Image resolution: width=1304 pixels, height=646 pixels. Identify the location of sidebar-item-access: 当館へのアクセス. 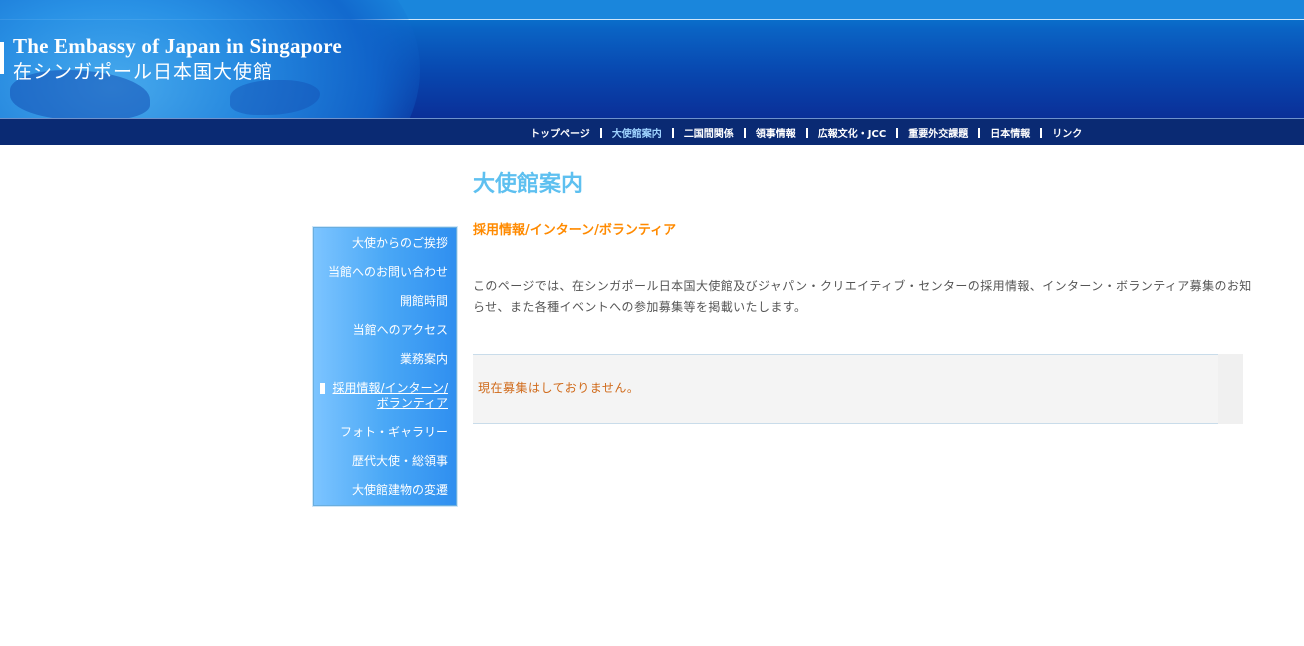
(385, 330).